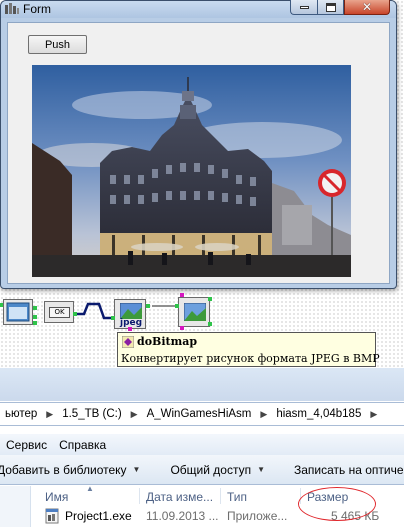 This screenshot has width=404, height=527. Describe the element at coordinates (128, 341) in the screenshot. I see `hint-element-icon` at that location.